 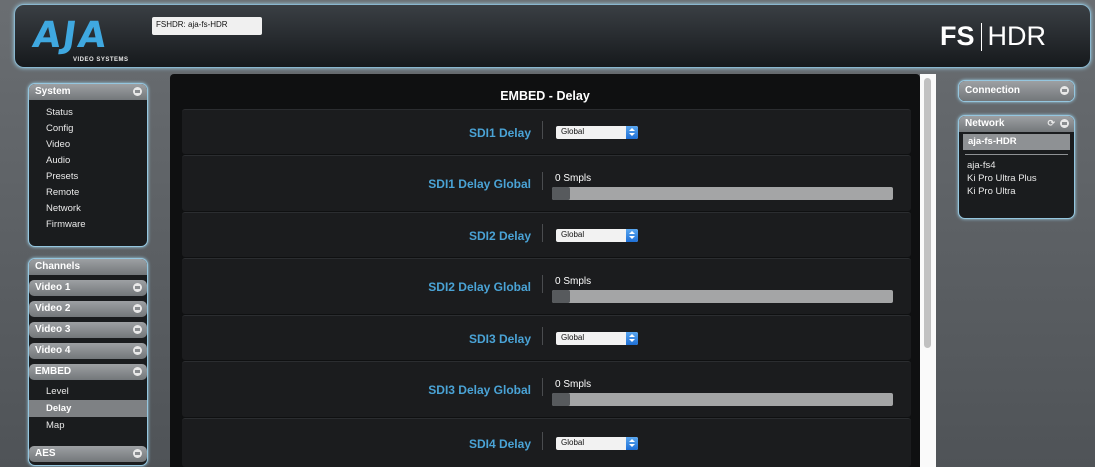 What do you see at coordinates (1017, 36) in the screenshot?
I see `brand-hdr: HDR` at bounding box center [1017, 36].